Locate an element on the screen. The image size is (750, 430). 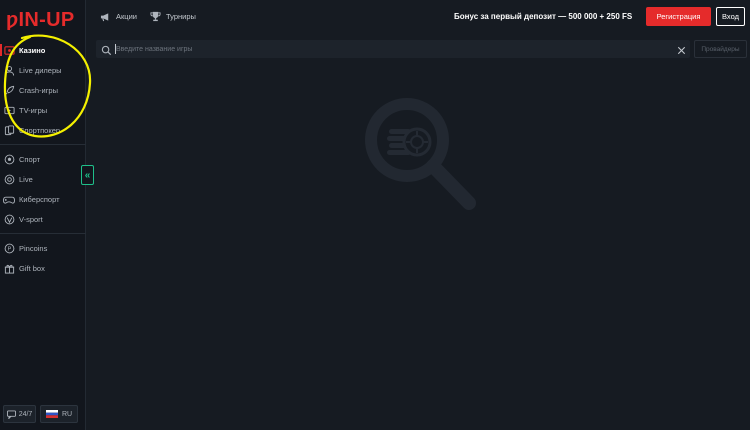
support-label: 24/7 is located at coordinates (25, 414).